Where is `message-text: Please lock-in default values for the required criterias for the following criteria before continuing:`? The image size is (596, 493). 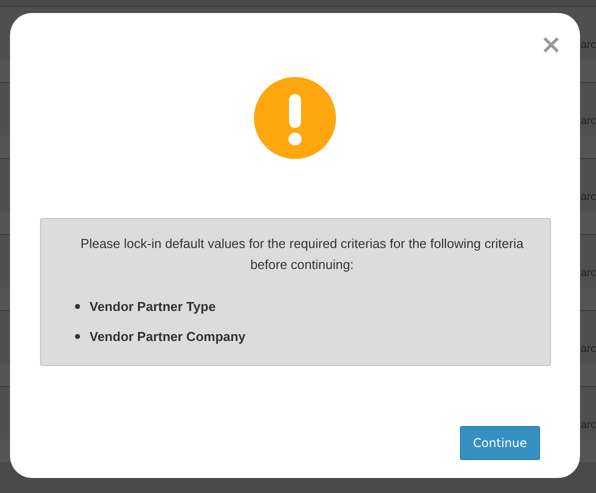 message-text: Please lock-in default values for the required criterias for the following criteria before continuing: is located at coordinates (302, 254).